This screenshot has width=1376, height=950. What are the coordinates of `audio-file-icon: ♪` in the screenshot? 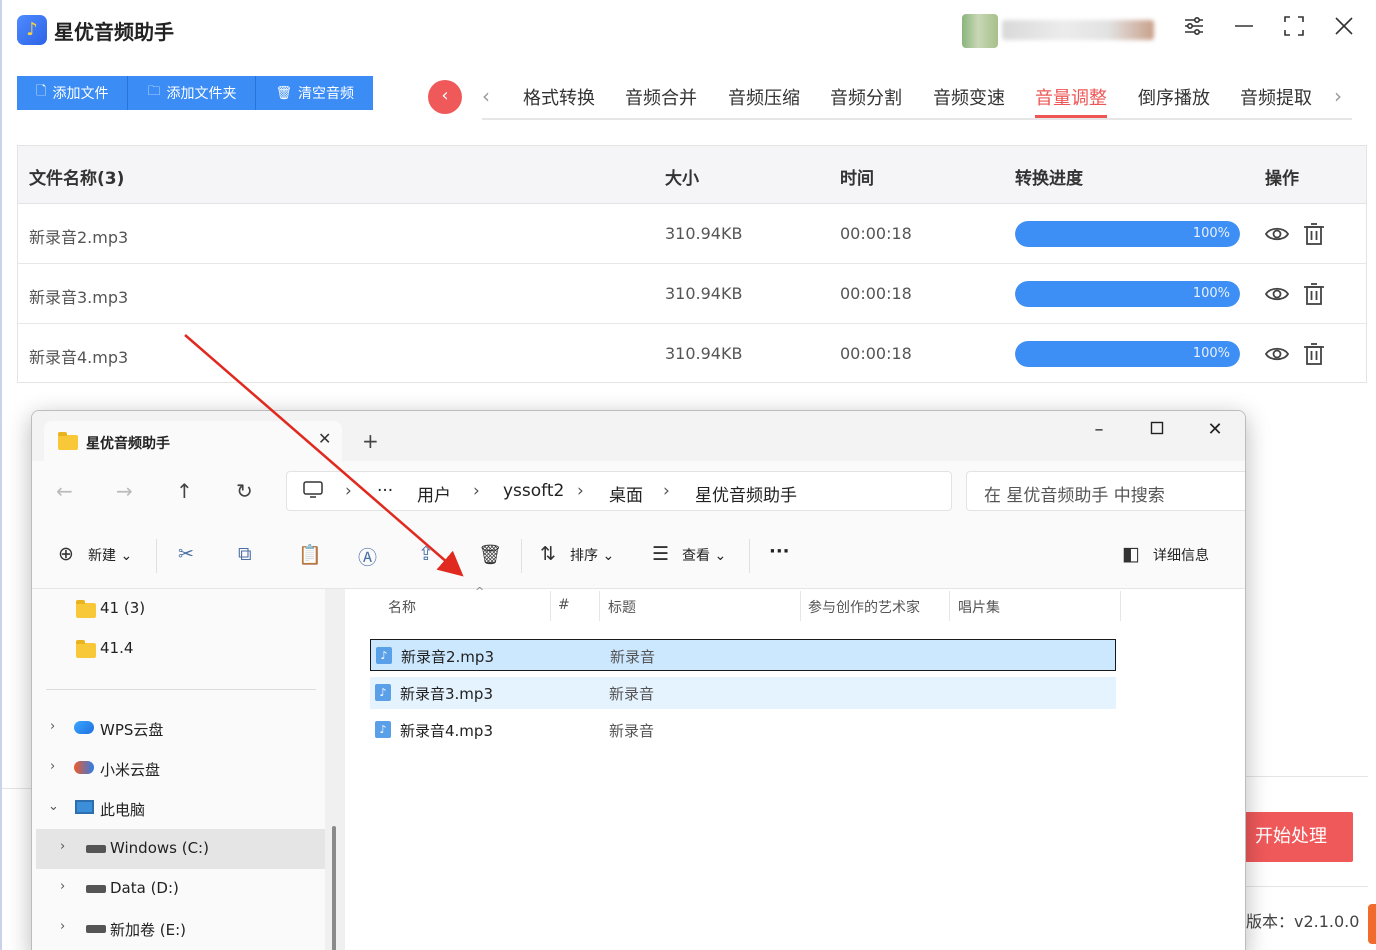 It's located at (384, 655).